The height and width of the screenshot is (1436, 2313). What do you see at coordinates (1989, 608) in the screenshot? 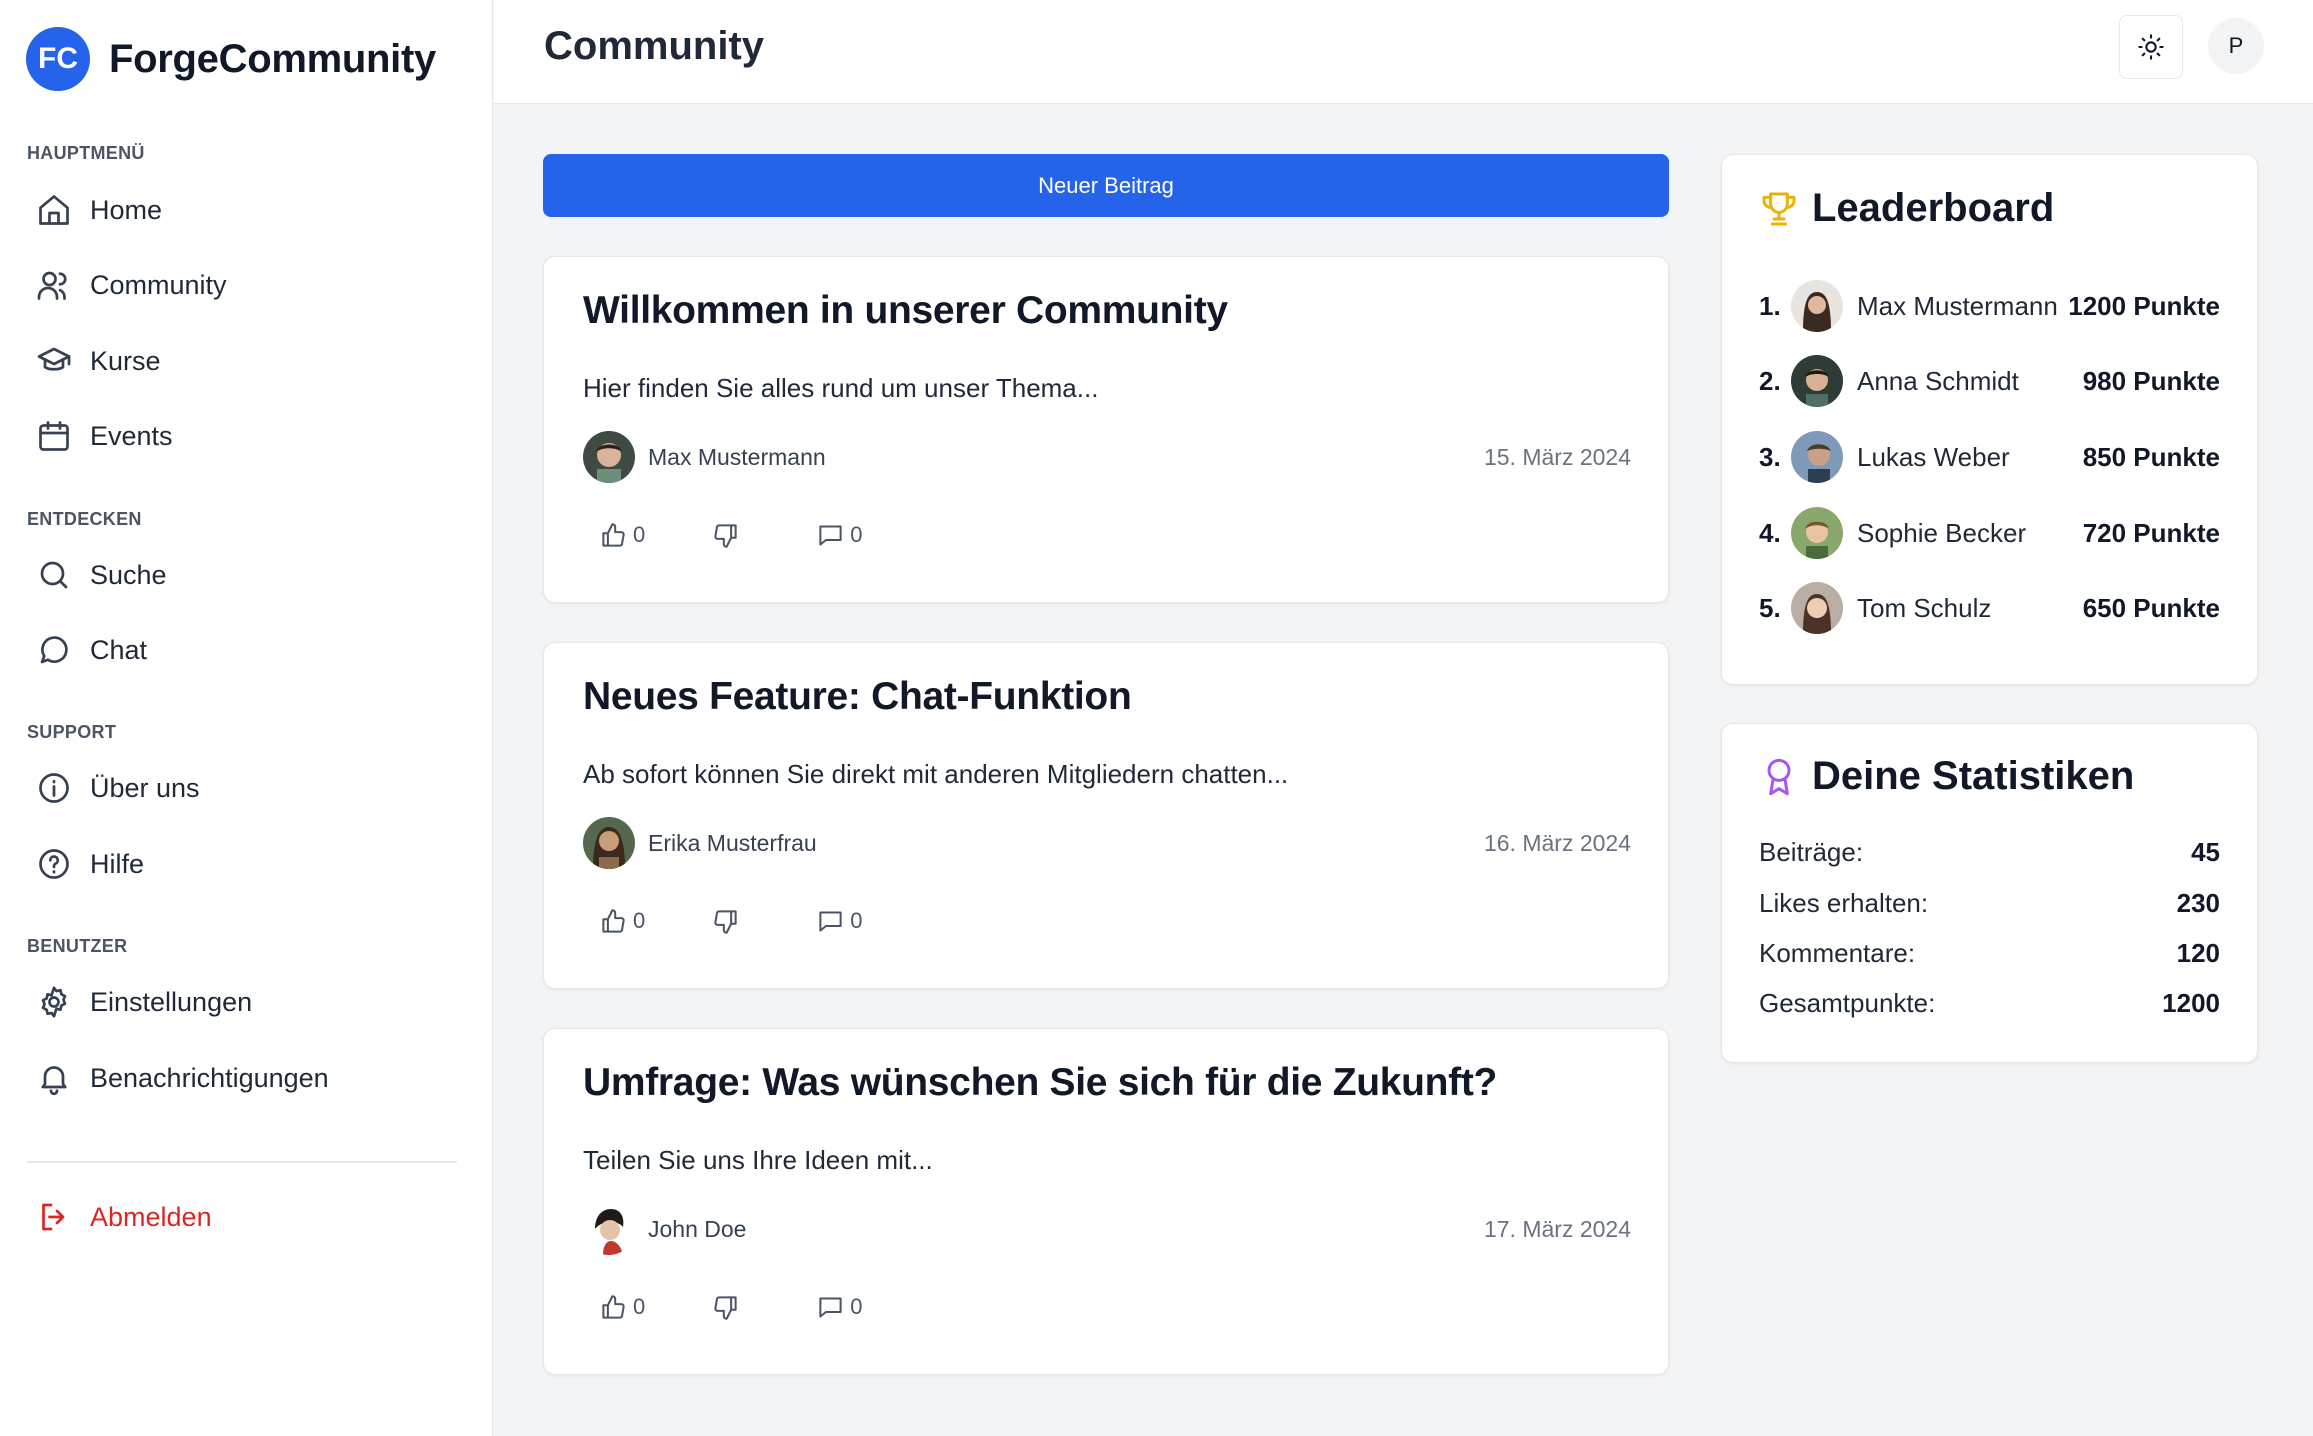
I see `leaderboard-row: 5. Tom Schulz 650 Punkte` at bounding box center [1989, 608].